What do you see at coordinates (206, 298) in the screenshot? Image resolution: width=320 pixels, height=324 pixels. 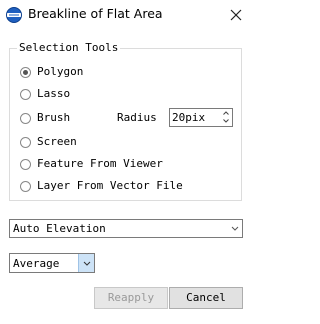 I see `cancel-button: Cancel` at bounding box center [206, 298].